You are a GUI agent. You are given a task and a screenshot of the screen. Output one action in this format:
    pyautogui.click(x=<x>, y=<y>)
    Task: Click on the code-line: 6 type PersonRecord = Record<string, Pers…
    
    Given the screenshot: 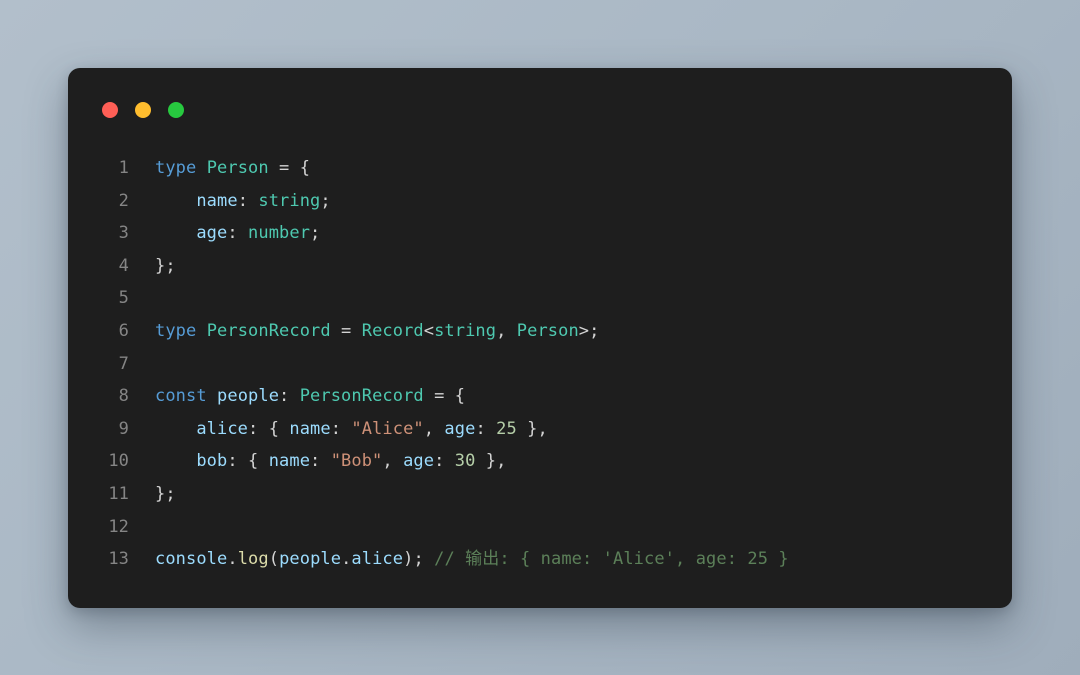 What is the action you would take?
    pyautogui.click(x=540, y=331)
    